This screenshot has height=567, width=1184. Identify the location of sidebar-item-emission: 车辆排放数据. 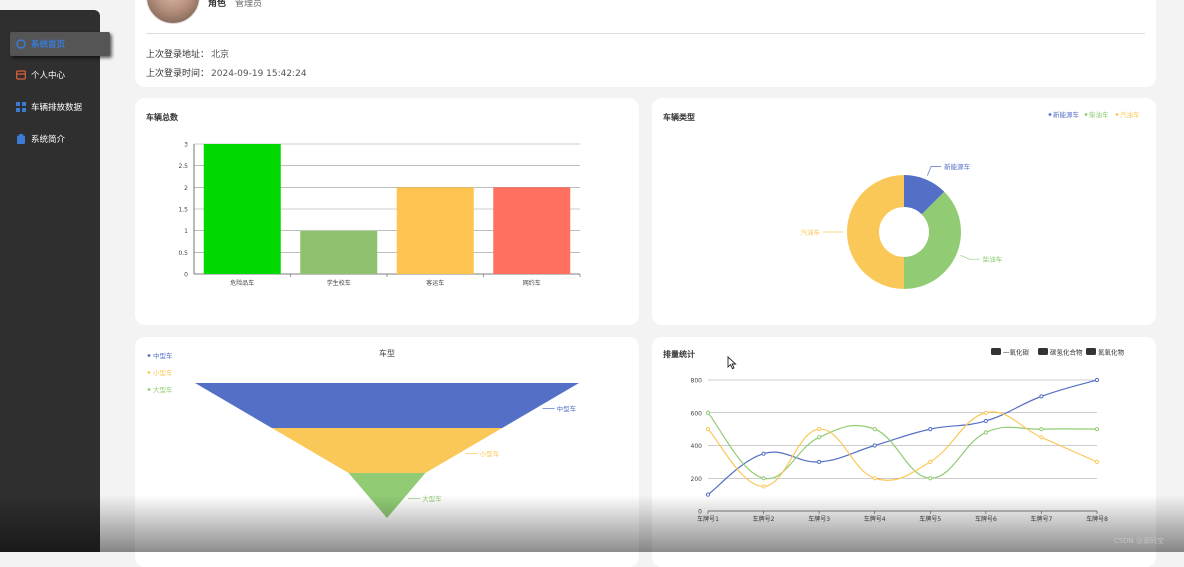
(55, 107).